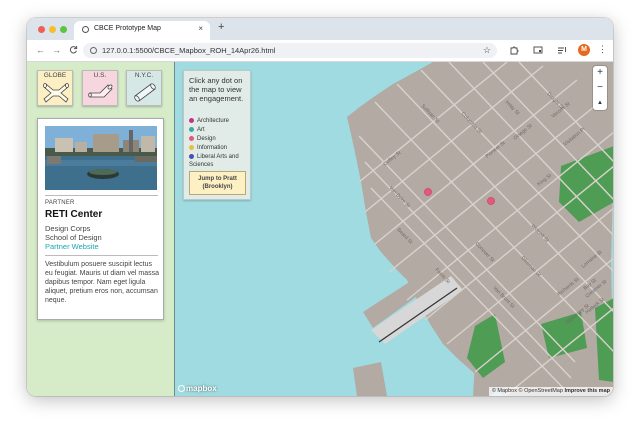  I want to click on partner-name: RETI Center, so click(74, 214).